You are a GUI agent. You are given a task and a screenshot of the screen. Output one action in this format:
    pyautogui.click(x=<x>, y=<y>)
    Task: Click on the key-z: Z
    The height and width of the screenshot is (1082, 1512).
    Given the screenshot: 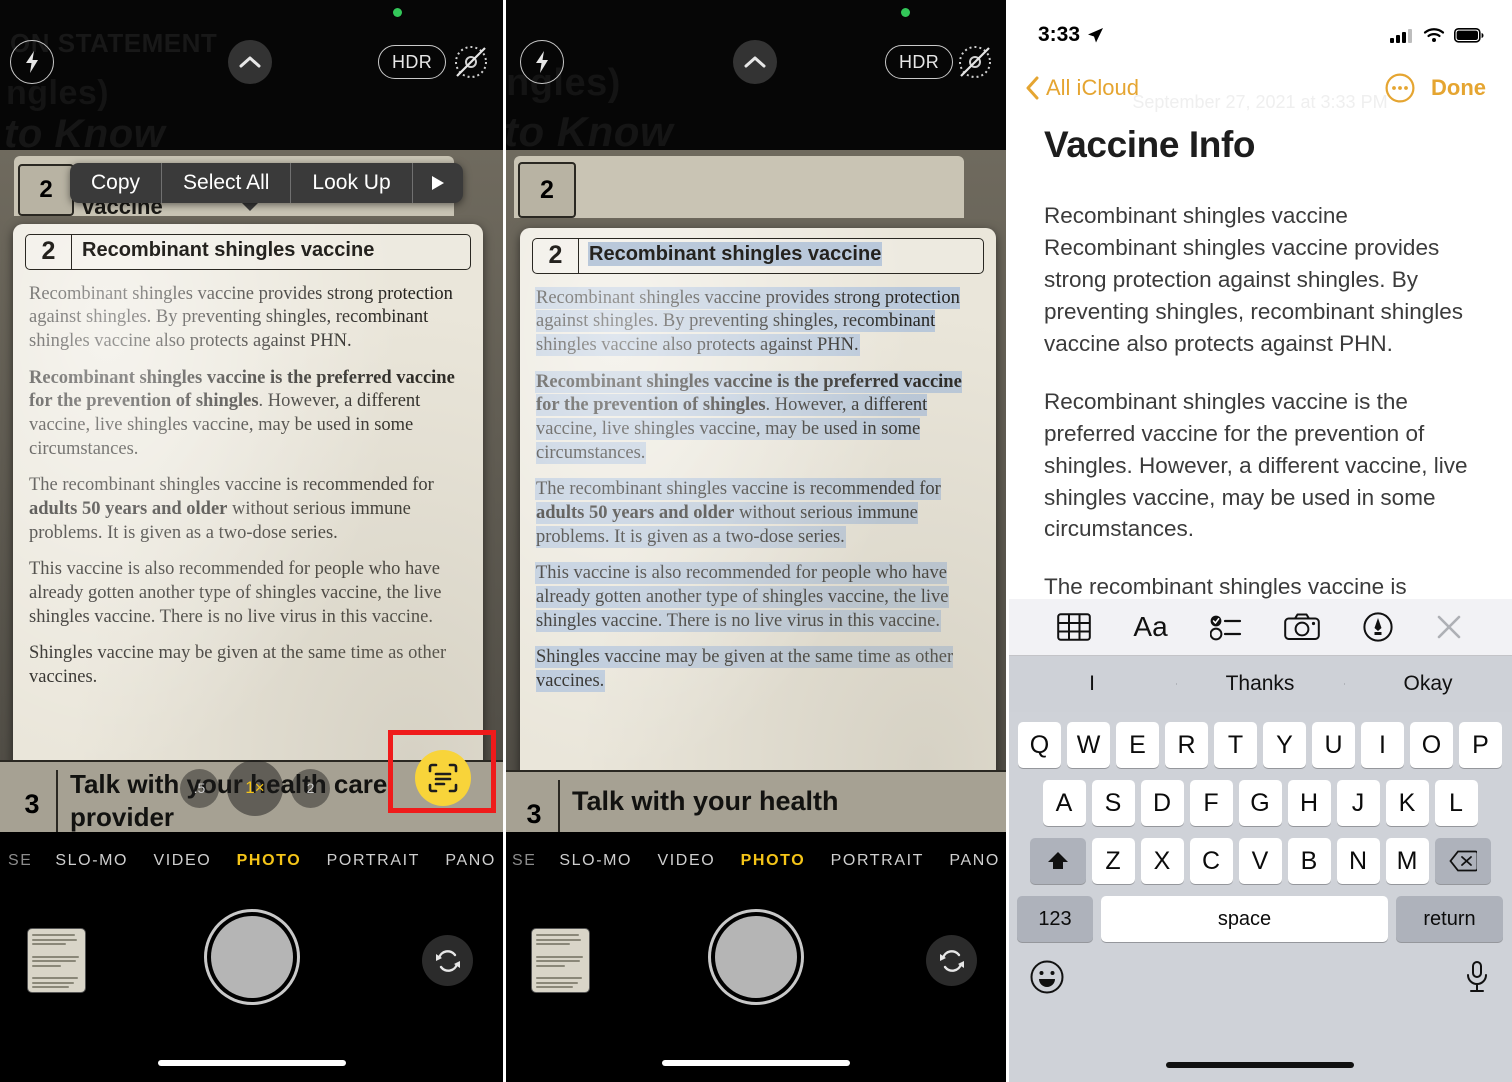 What is the action you would take?
    pyautogui.click(x=1113, y=861)
    